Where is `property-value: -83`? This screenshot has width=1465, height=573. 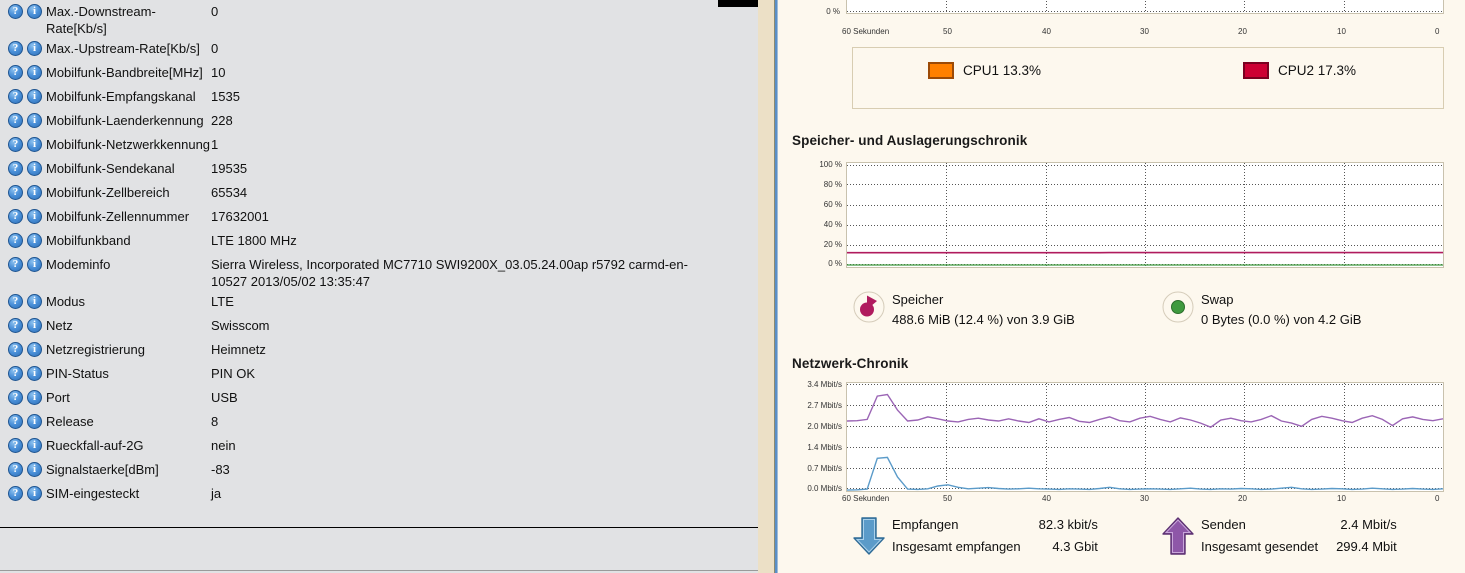
property-value: -83 is located at coordinates (220, 469).